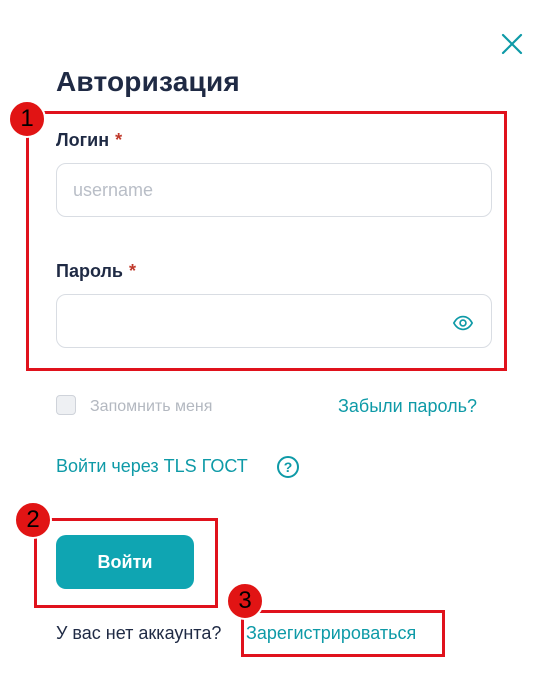  What do you see at coordinates (151, 406) in the screenshot?
I see `remember-label: Запомнить меня` at bounding box center [151, 406].